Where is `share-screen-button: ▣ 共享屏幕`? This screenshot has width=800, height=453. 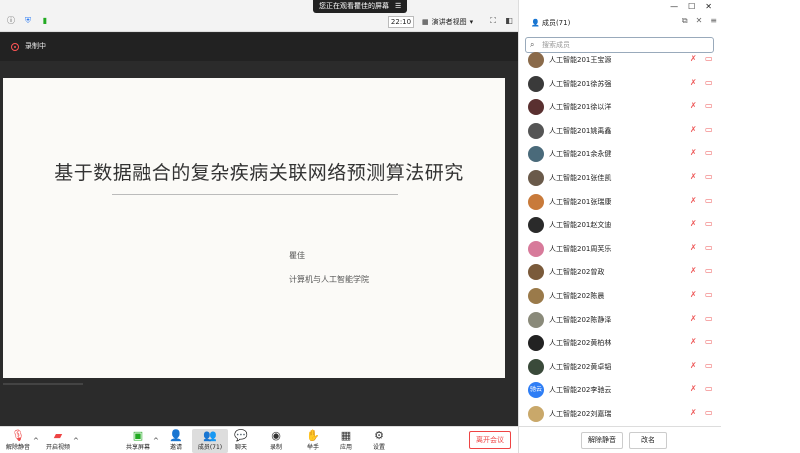 share-screen-button: ▣ 共享屏幕 is located at coordinates (138, 441).